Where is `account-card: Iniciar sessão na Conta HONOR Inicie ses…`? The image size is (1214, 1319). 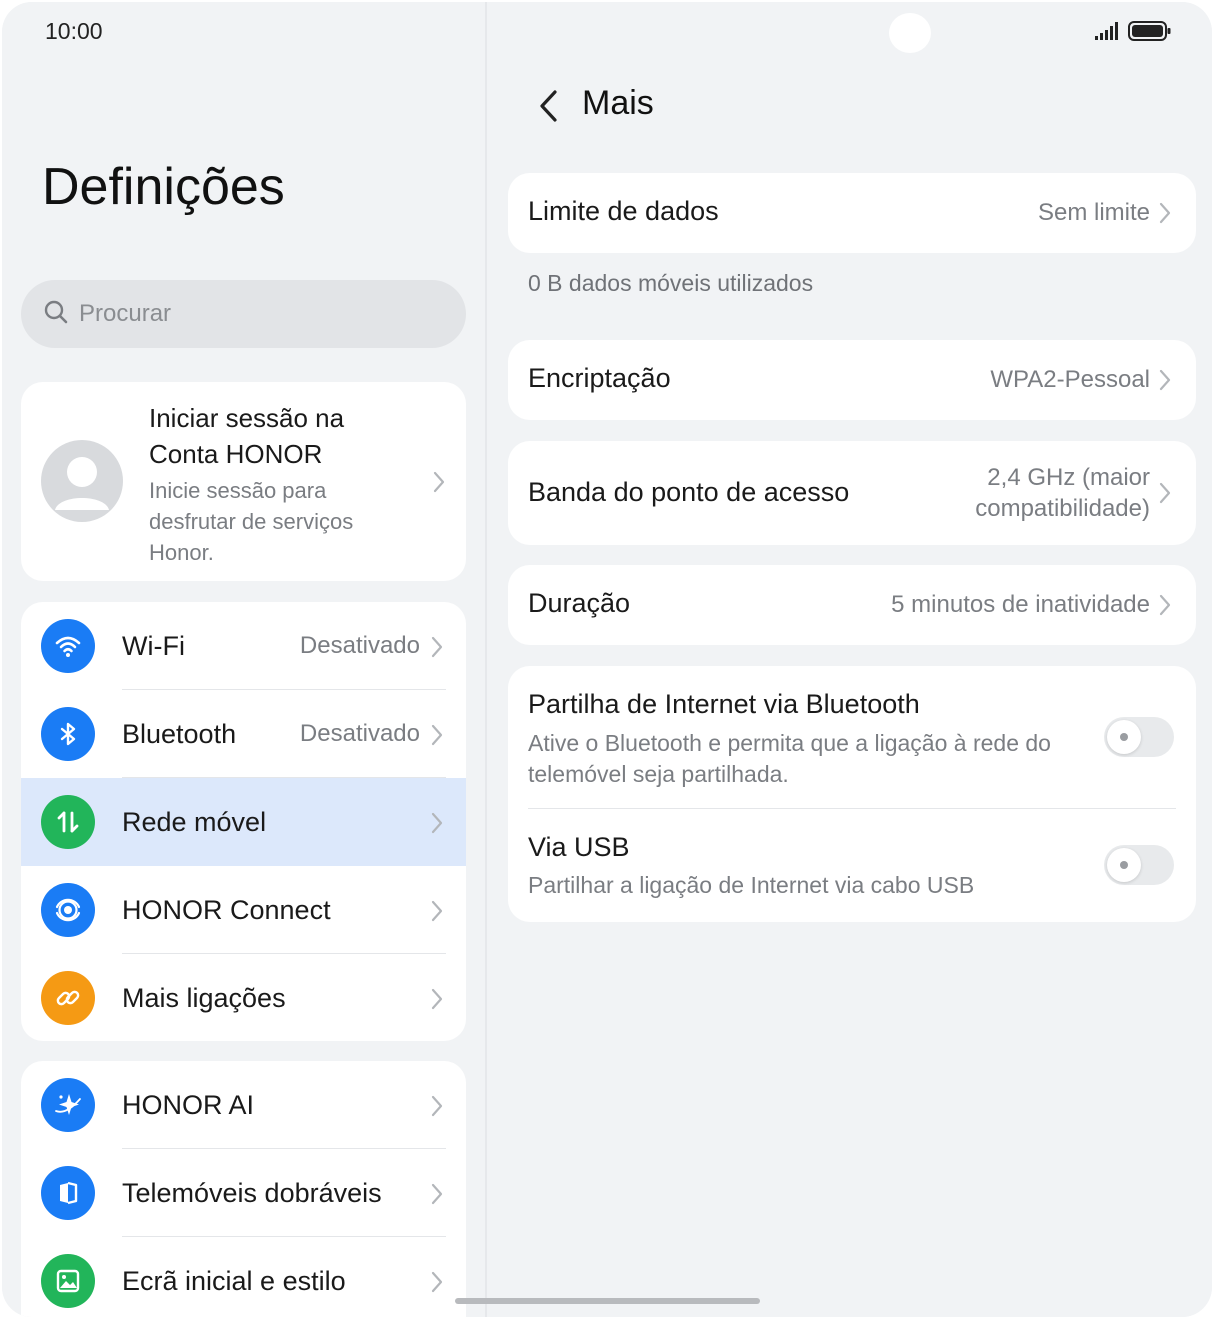 account-card: Iniciar sessão na Conta HONOR Inicie ses… is located at coordinates (243, 481).